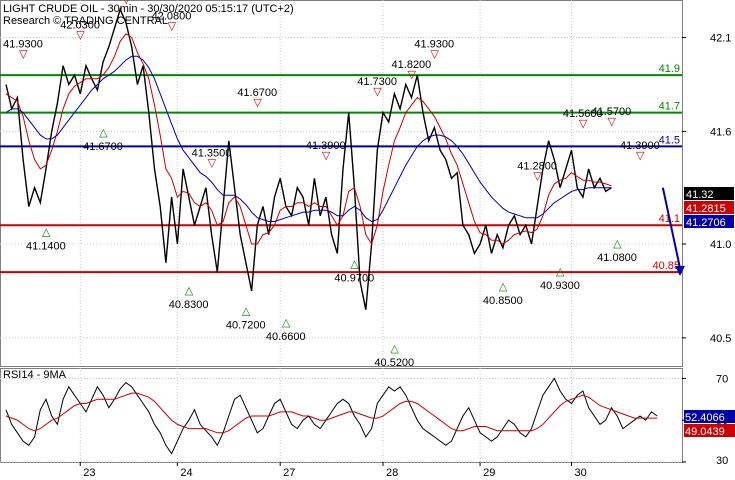 This screenshot has height=480, width=735. What do you see at coordinates (671, 228) in the screenshot?
I see `projection-arrow` at bounding box center [671, 228].